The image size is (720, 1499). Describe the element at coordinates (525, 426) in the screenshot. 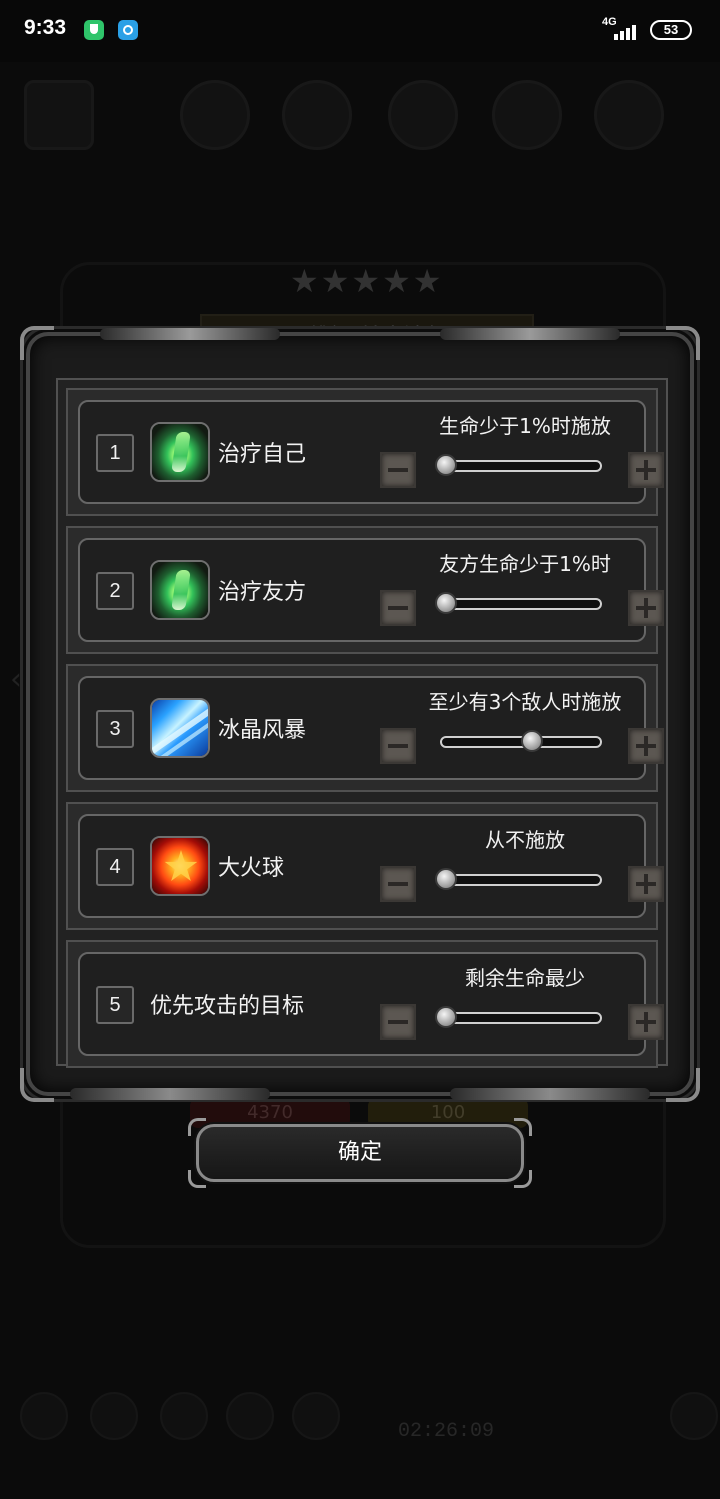

I see `cast-condition: 生命少于1%时施放` at that location.